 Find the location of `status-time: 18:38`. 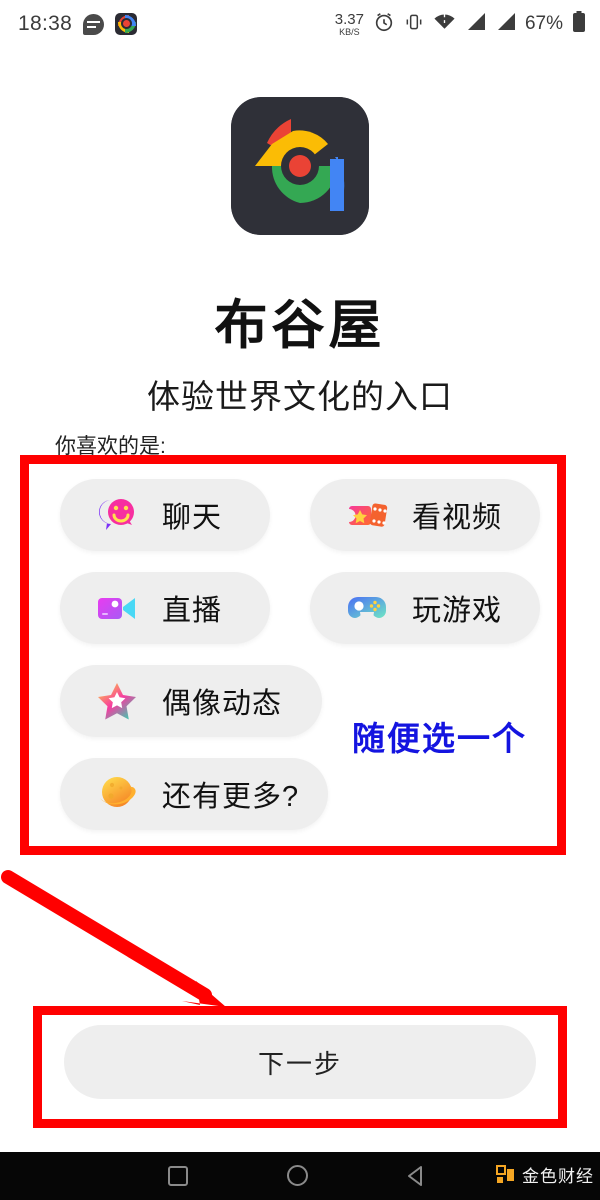

status-time: 18:38 is located at coordinates (45, 23).